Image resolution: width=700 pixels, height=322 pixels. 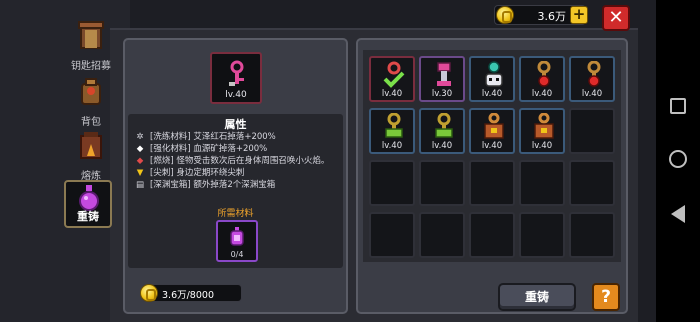 What do you see at coordinates (190, 173) in the screenshot?
I see `attribute-row: ▼ [尖刺] 身边定期环绕尖刺` at bounding box center [190, 173].